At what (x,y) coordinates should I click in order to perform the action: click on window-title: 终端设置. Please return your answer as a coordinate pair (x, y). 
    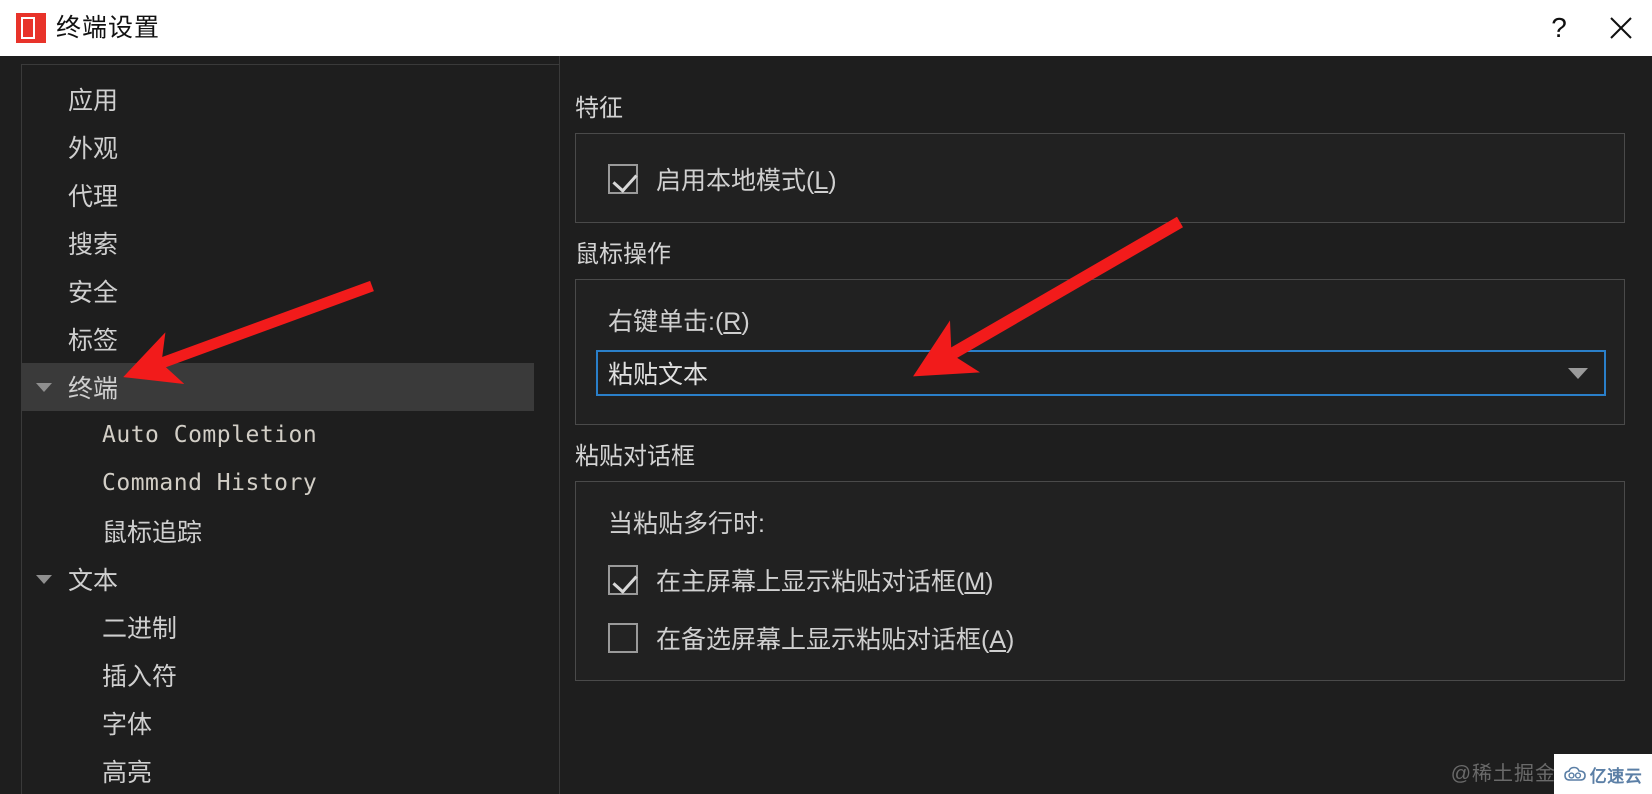
    Looking at the image, I should click on (108, 28).